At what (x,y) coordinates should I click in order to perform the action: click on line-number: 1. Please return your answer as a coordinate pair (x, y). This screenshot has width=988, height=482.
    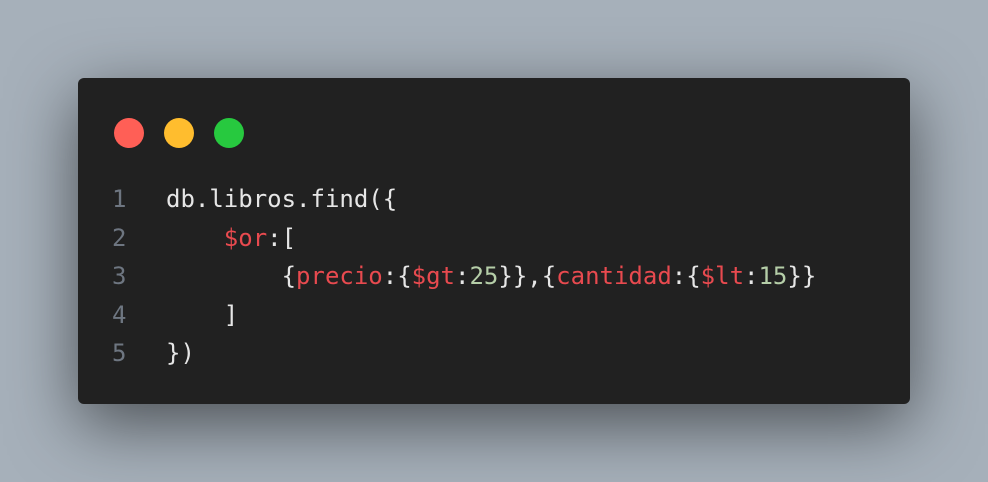
    Looking at the image, I should click on (119, 199).